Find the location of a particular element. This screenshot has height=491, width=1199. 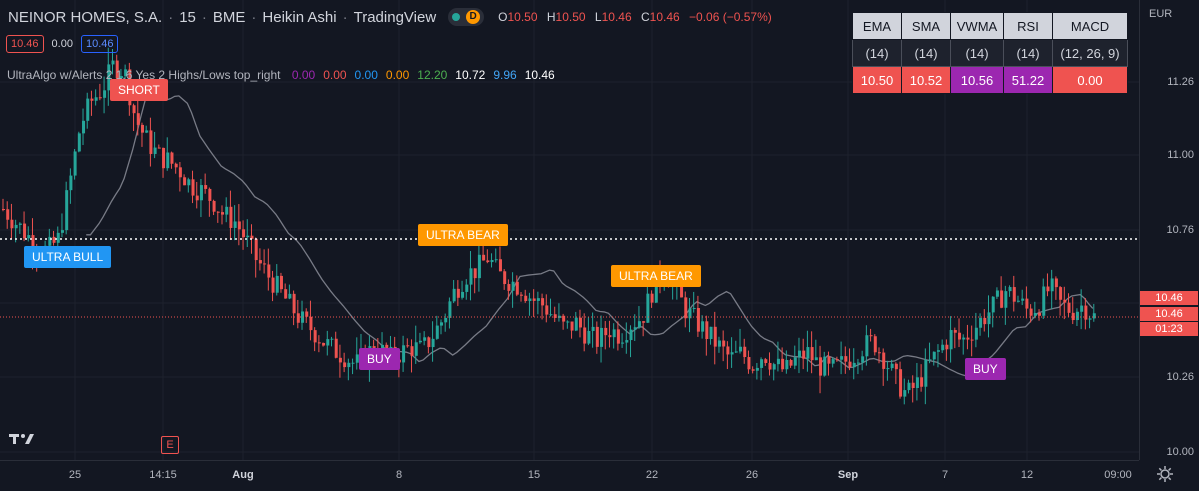

price-tick: 11.26 is located at coordinates (1180, 82).